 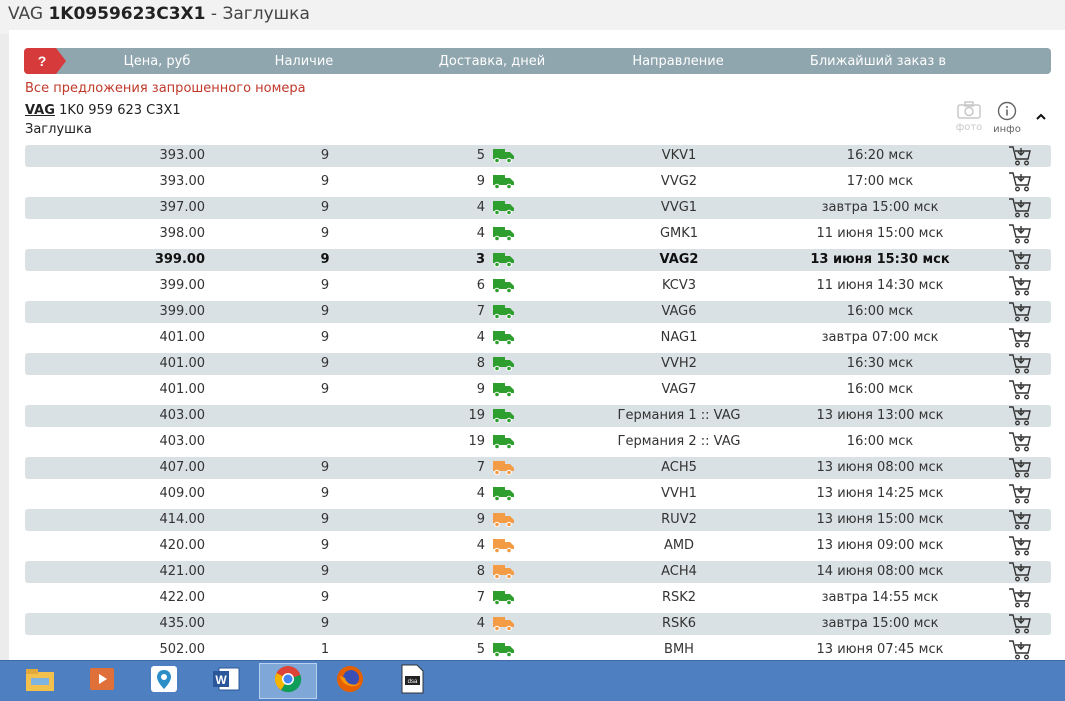 What do you see at coordinates (679, 363) in the screenshot?
I see `offer-direction: VVH2` at bounding box center [679, 363].